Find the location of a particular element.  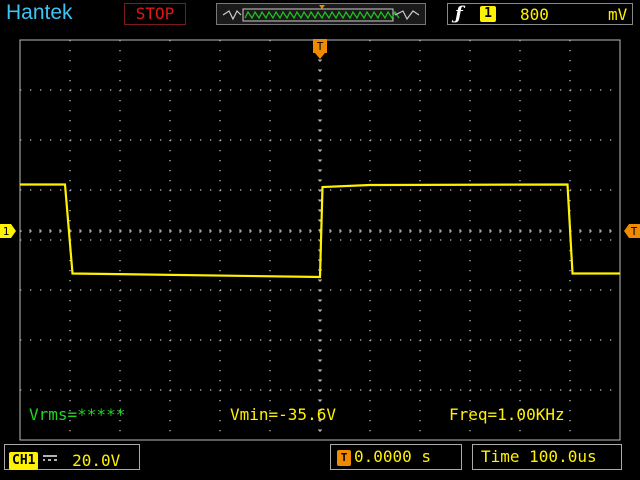

frequency-measurement: Freq=1.00KHz is located at coordinates (507, 414).